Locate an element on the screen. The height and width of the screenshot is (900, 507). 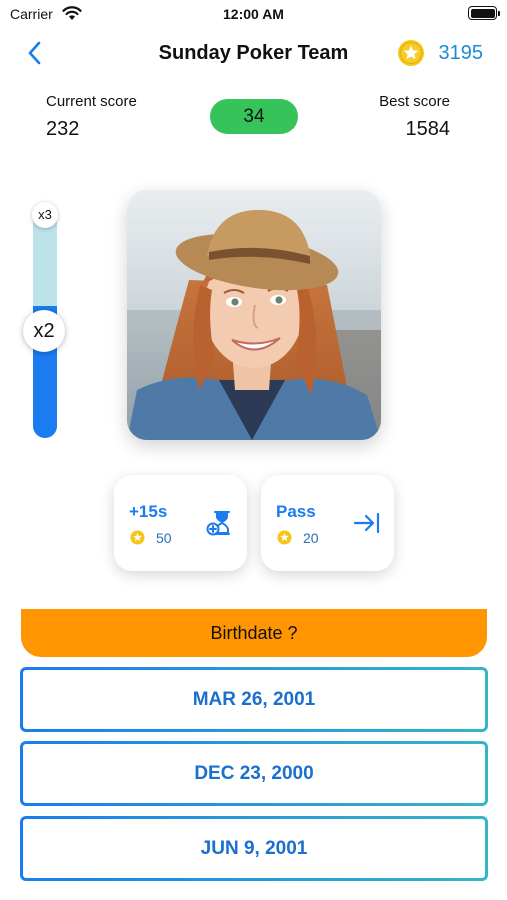
person-photo is located at coordinates (254, 315).